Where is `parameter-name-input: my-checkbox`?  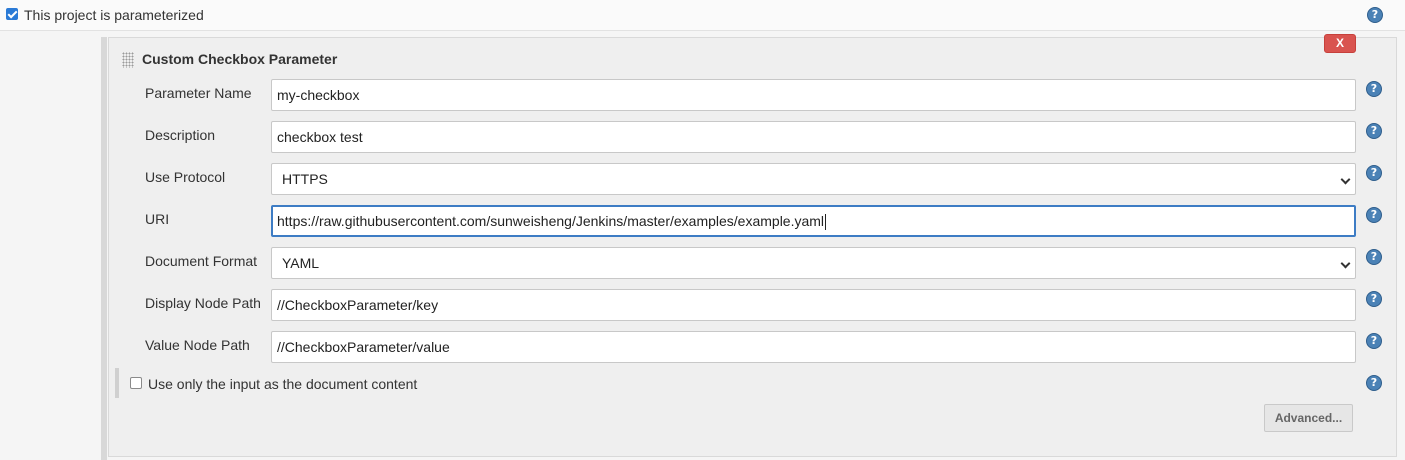
parameter-name-input: my-checkbox is located at coordinates (813, 95).